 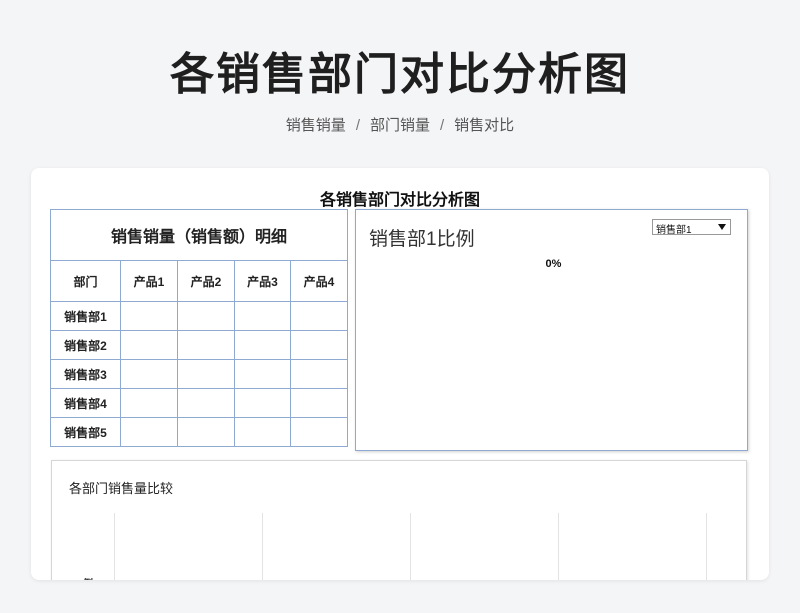 I want to click on row-label: 销售部3, so click(x=85, y=374).